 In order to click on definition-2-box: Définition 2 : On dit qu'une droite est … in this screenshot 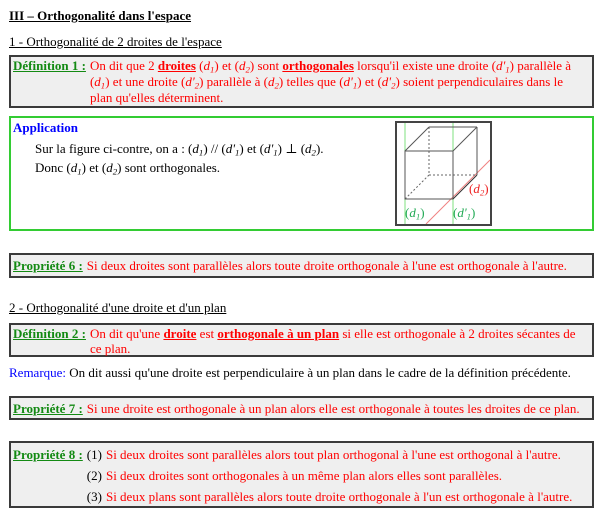, I will do `click(301, 340)`.